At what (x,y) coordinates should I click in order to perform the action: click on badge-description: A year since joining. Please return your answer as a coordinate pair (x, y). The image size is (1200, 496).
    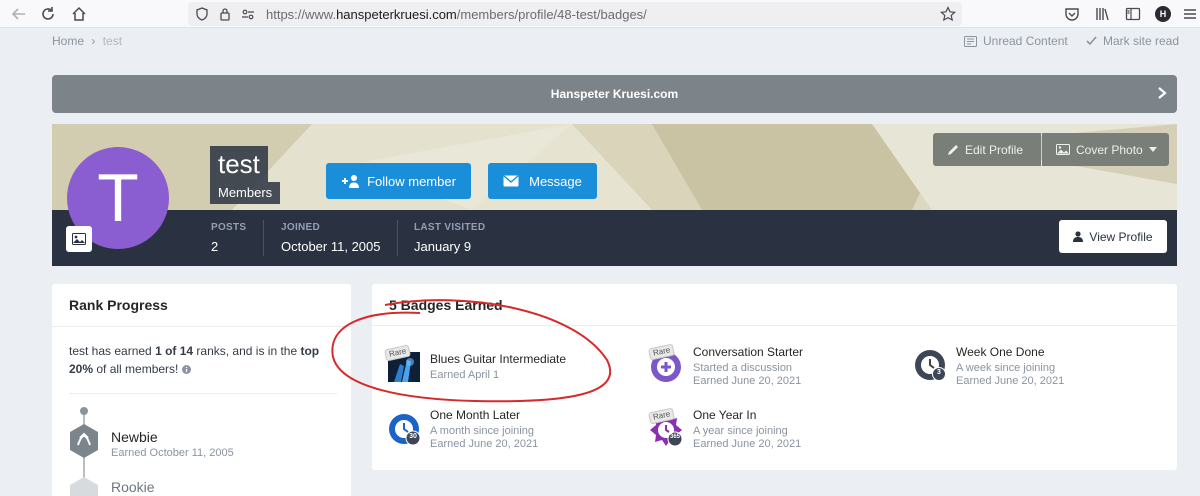
    Looking at the image, I should click on (740, 431).